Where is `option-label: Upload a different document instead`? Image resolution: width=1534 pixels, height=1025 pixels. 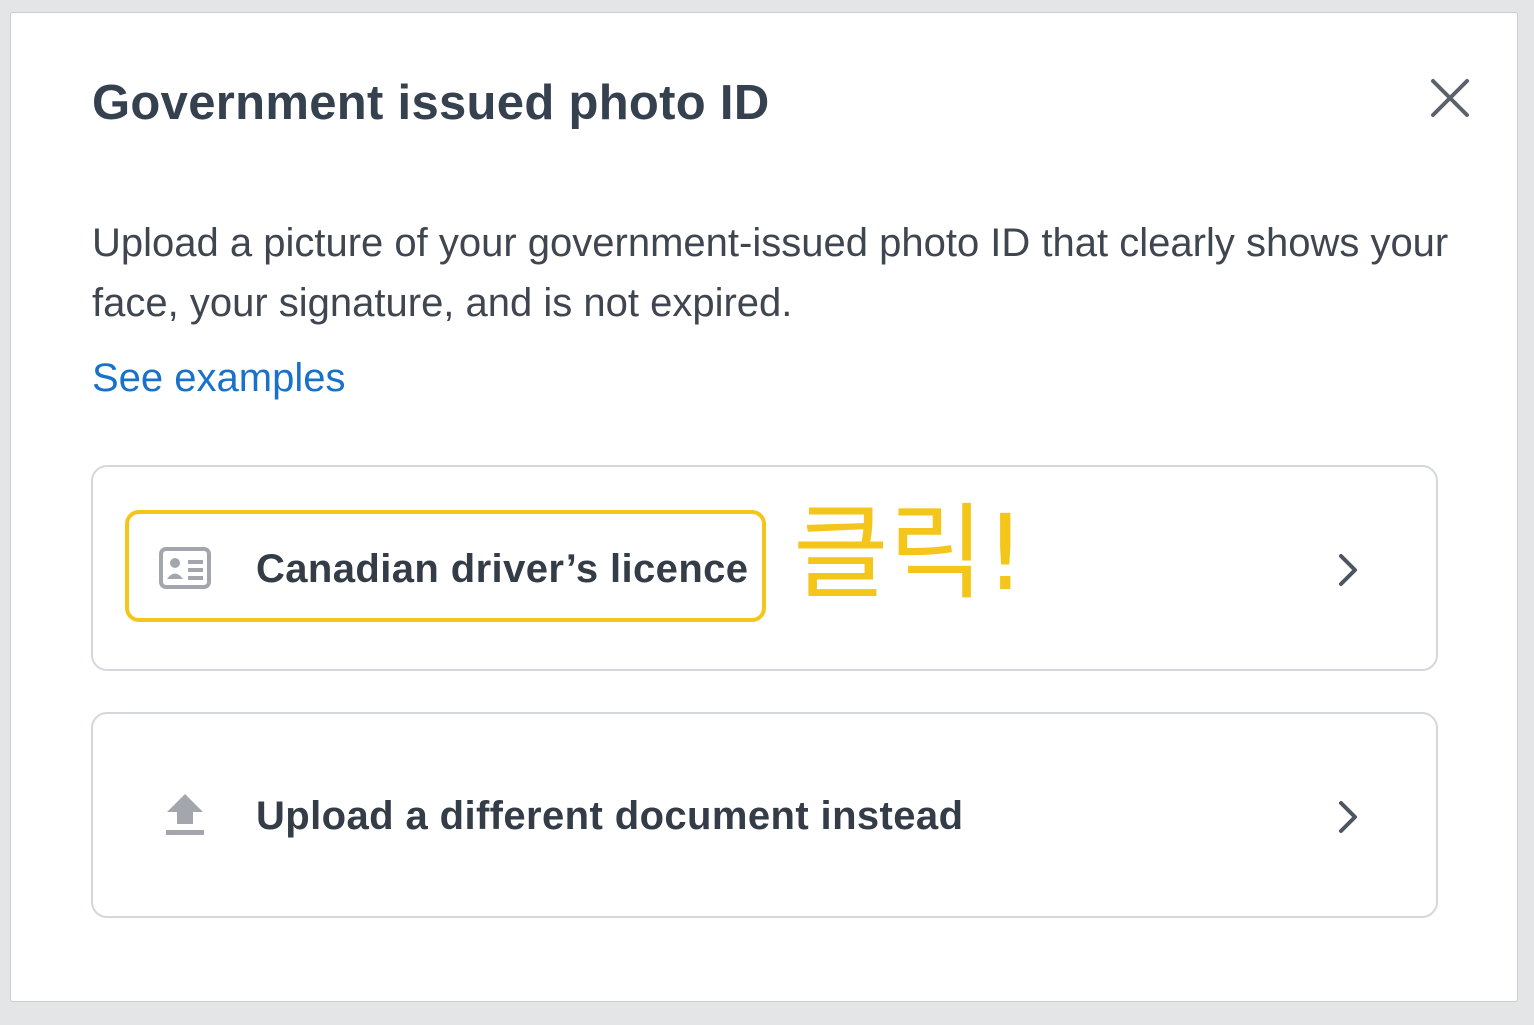
option-label: Upload a different document instead is located at coordinates (610, 816).